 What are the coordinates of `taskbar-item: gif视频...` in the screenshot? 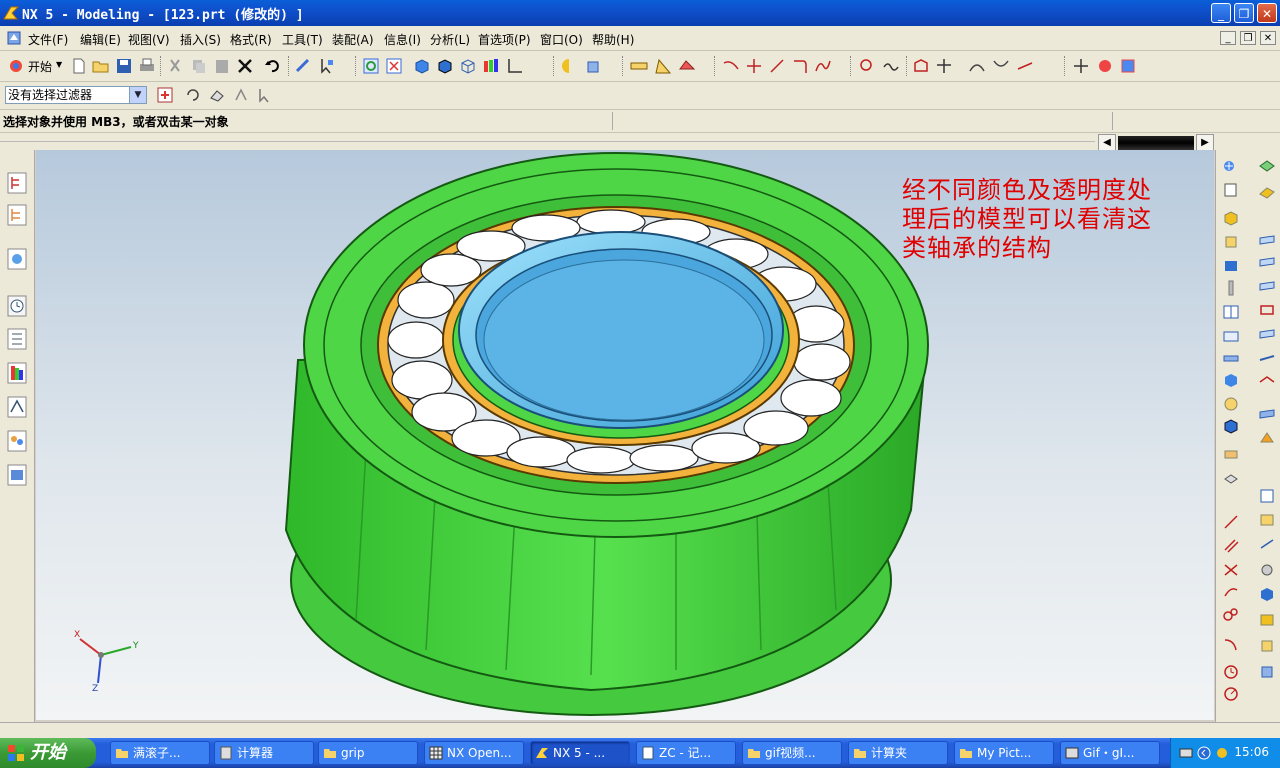 It's located at (792, 753).